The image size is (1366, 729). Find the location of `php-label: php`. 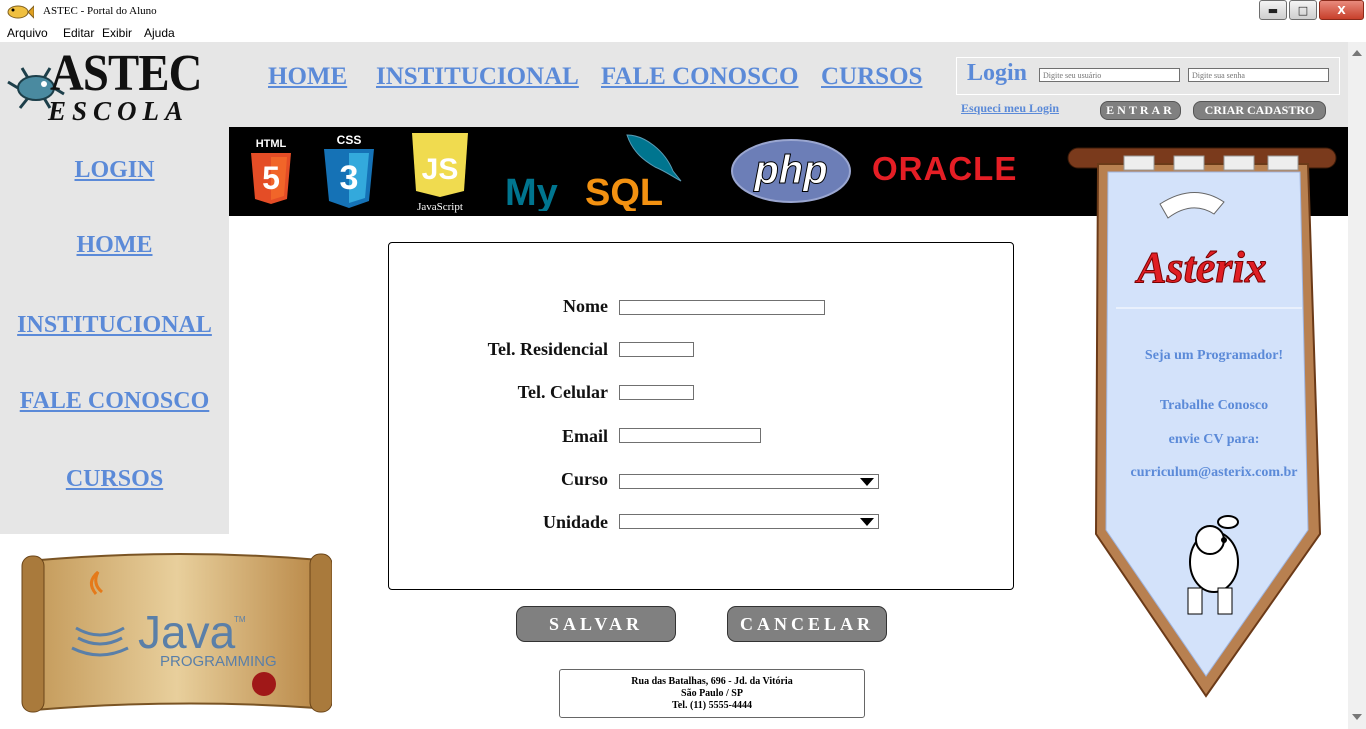

php-label: php is located at coordinates (790, 170).